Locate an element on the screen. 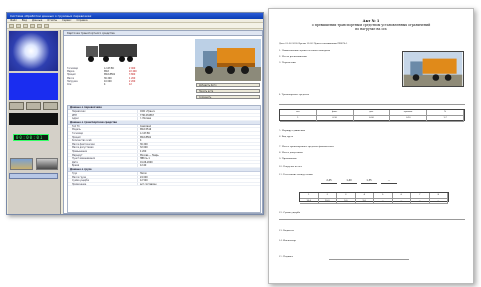 The height and width of the screenshot is (287, 481). print-icon is located at coordinates (32, 26).